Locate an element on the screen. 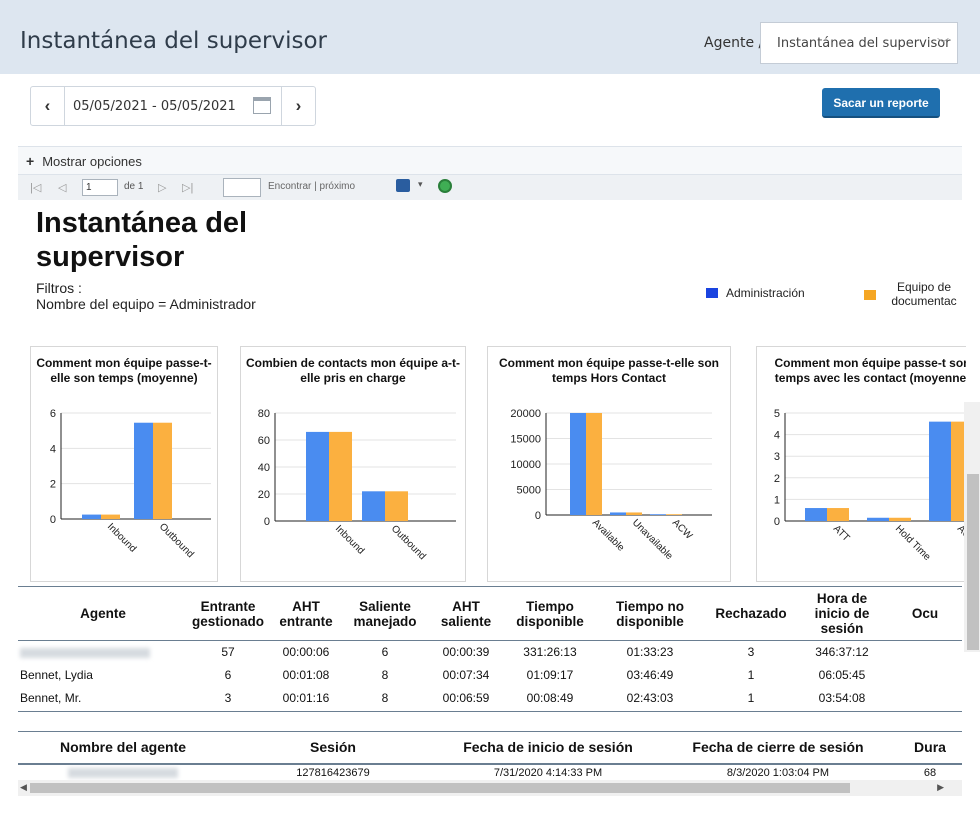 This screenshot has width=980, height=823. table-cell: 6 is located at coordinates (228, 675).